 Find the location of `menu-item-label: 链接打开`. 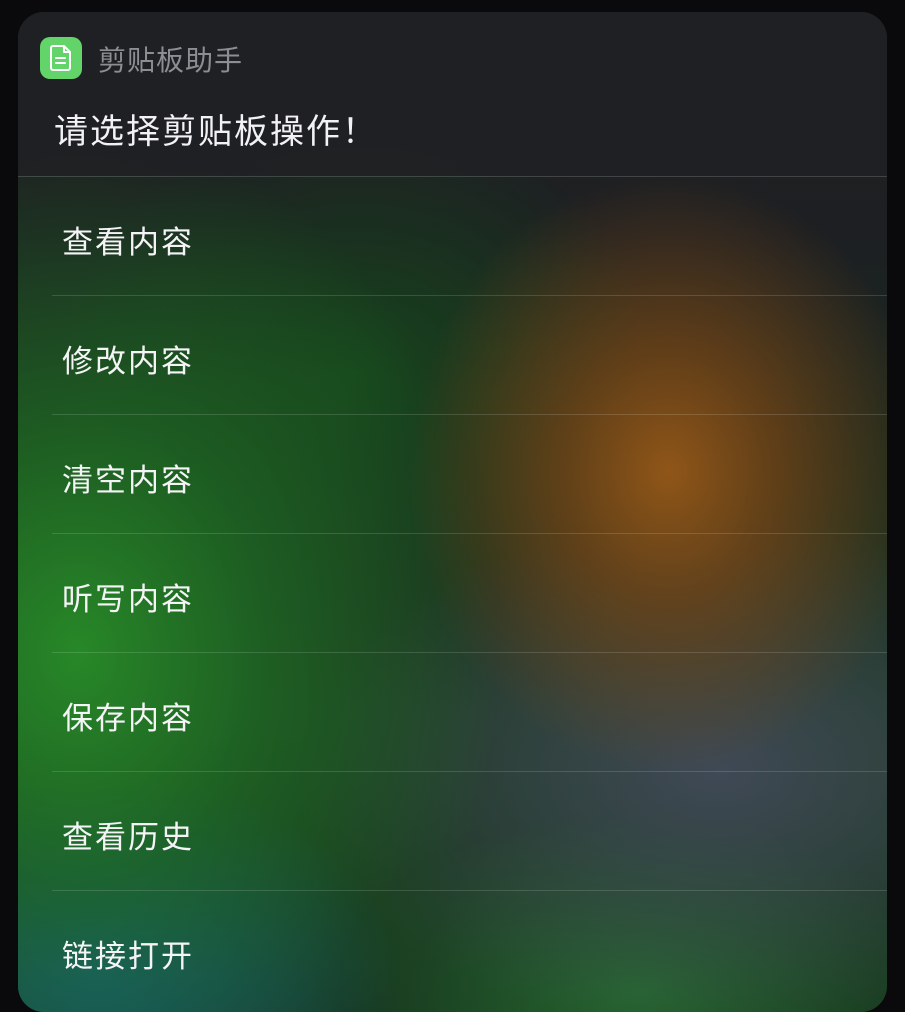

menu-item-label: 链接打开 is located at coordinates (128, 957).